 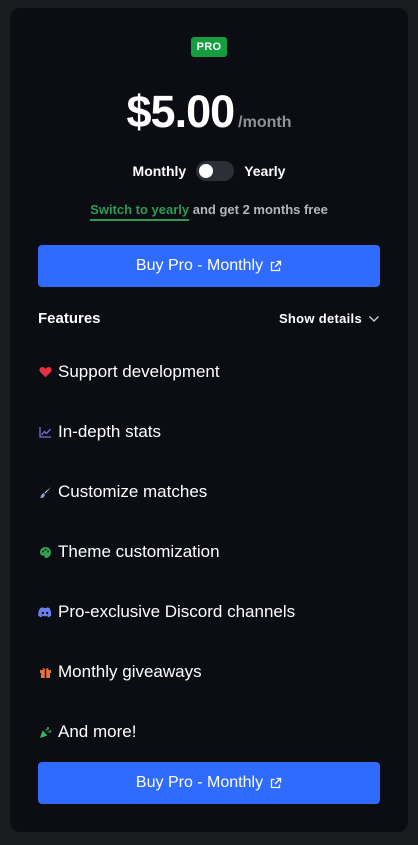 I want to click on yearly-promo: Switch to yearly and get 2 months free, so click(x=209, y=211).